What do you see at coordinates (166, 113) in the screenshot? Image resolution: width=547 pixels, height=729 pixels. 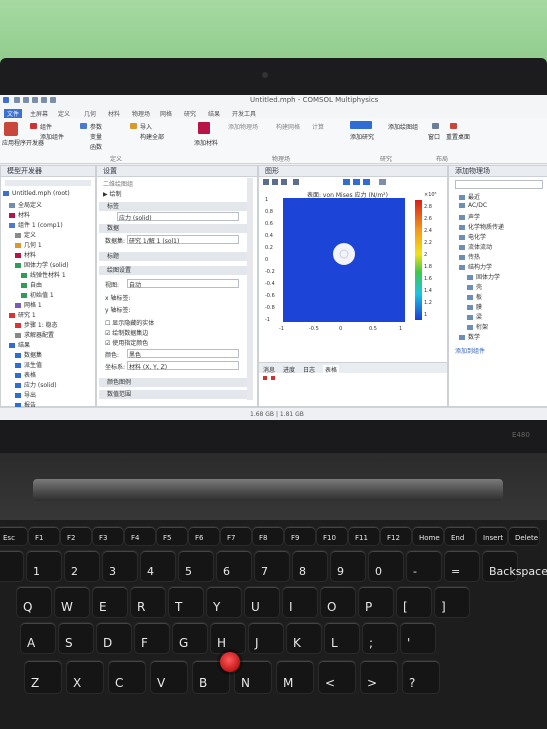 I see `menu-mesh: 网格` at bounding box center [166, 113].